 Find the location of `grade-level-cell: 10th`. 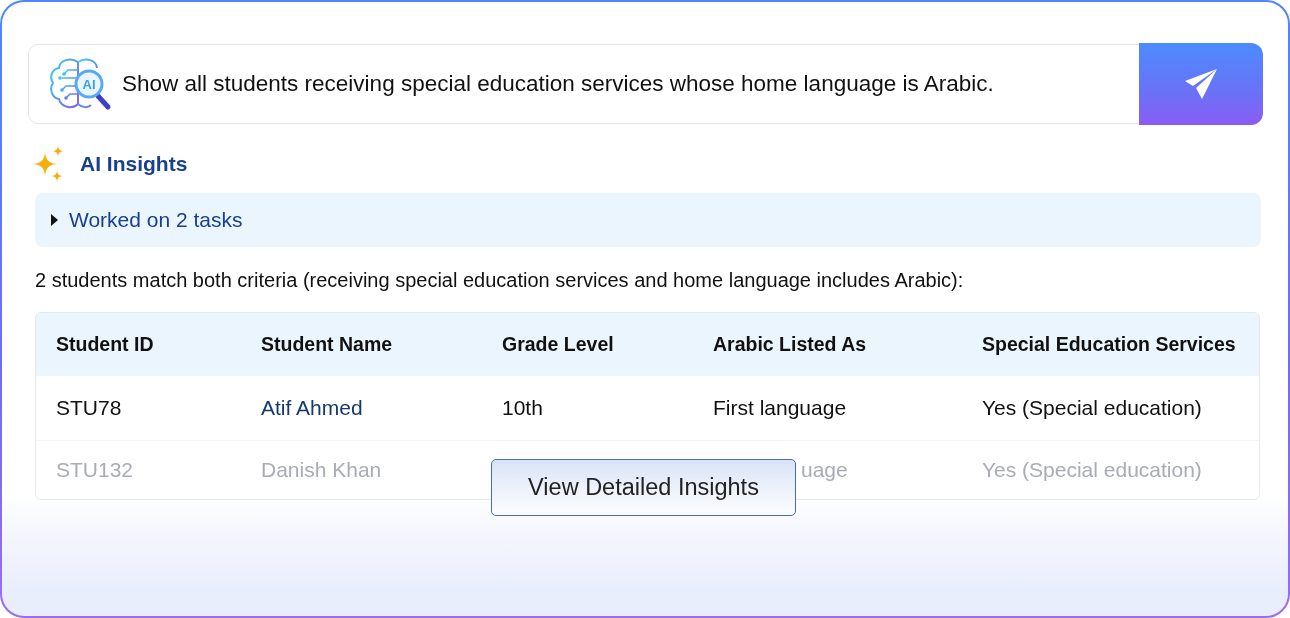

grade-level-cell: 10th is located at coordinates (522, 407).